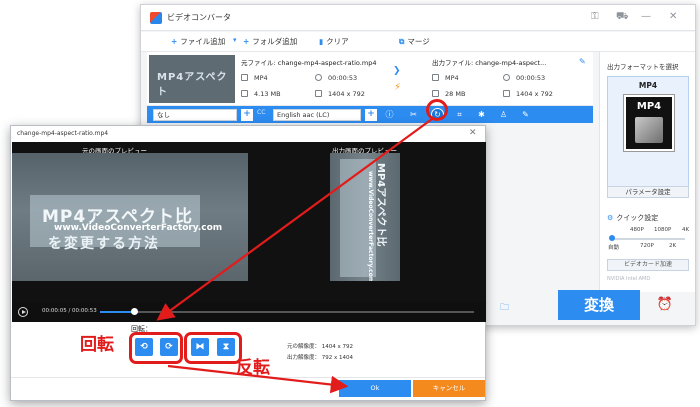 This screenshot has height=407, width=700. Describe the element at coordinates (449, 388) in the screenshot. I see `cancel-button: キャンセル` at that location.